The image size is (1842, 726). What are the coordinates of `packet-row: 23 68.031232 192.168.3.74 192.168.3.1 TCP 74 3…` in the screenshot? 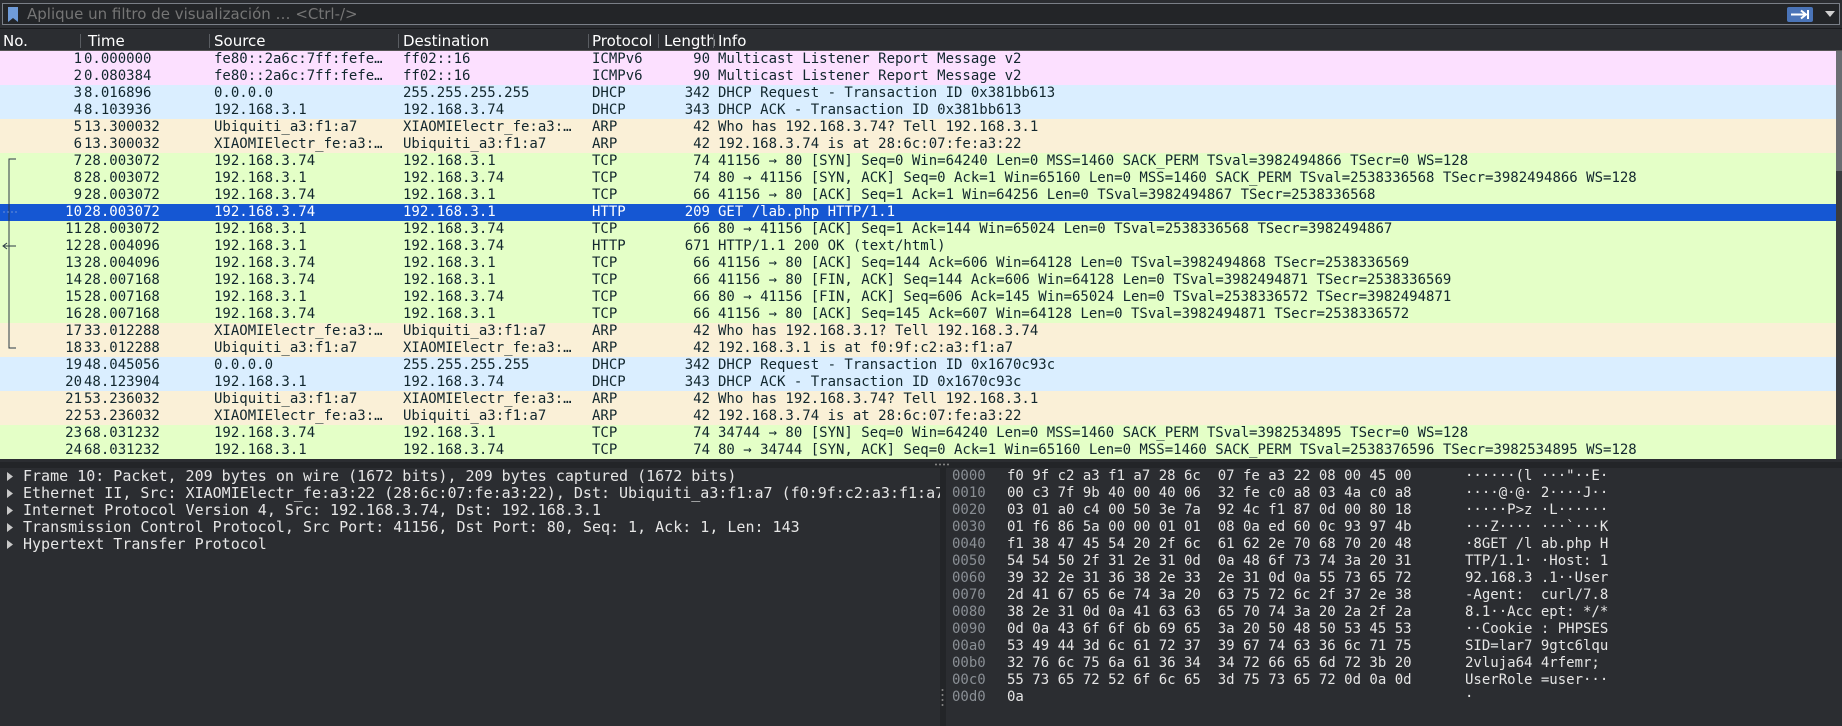 It's located at (918, 433).